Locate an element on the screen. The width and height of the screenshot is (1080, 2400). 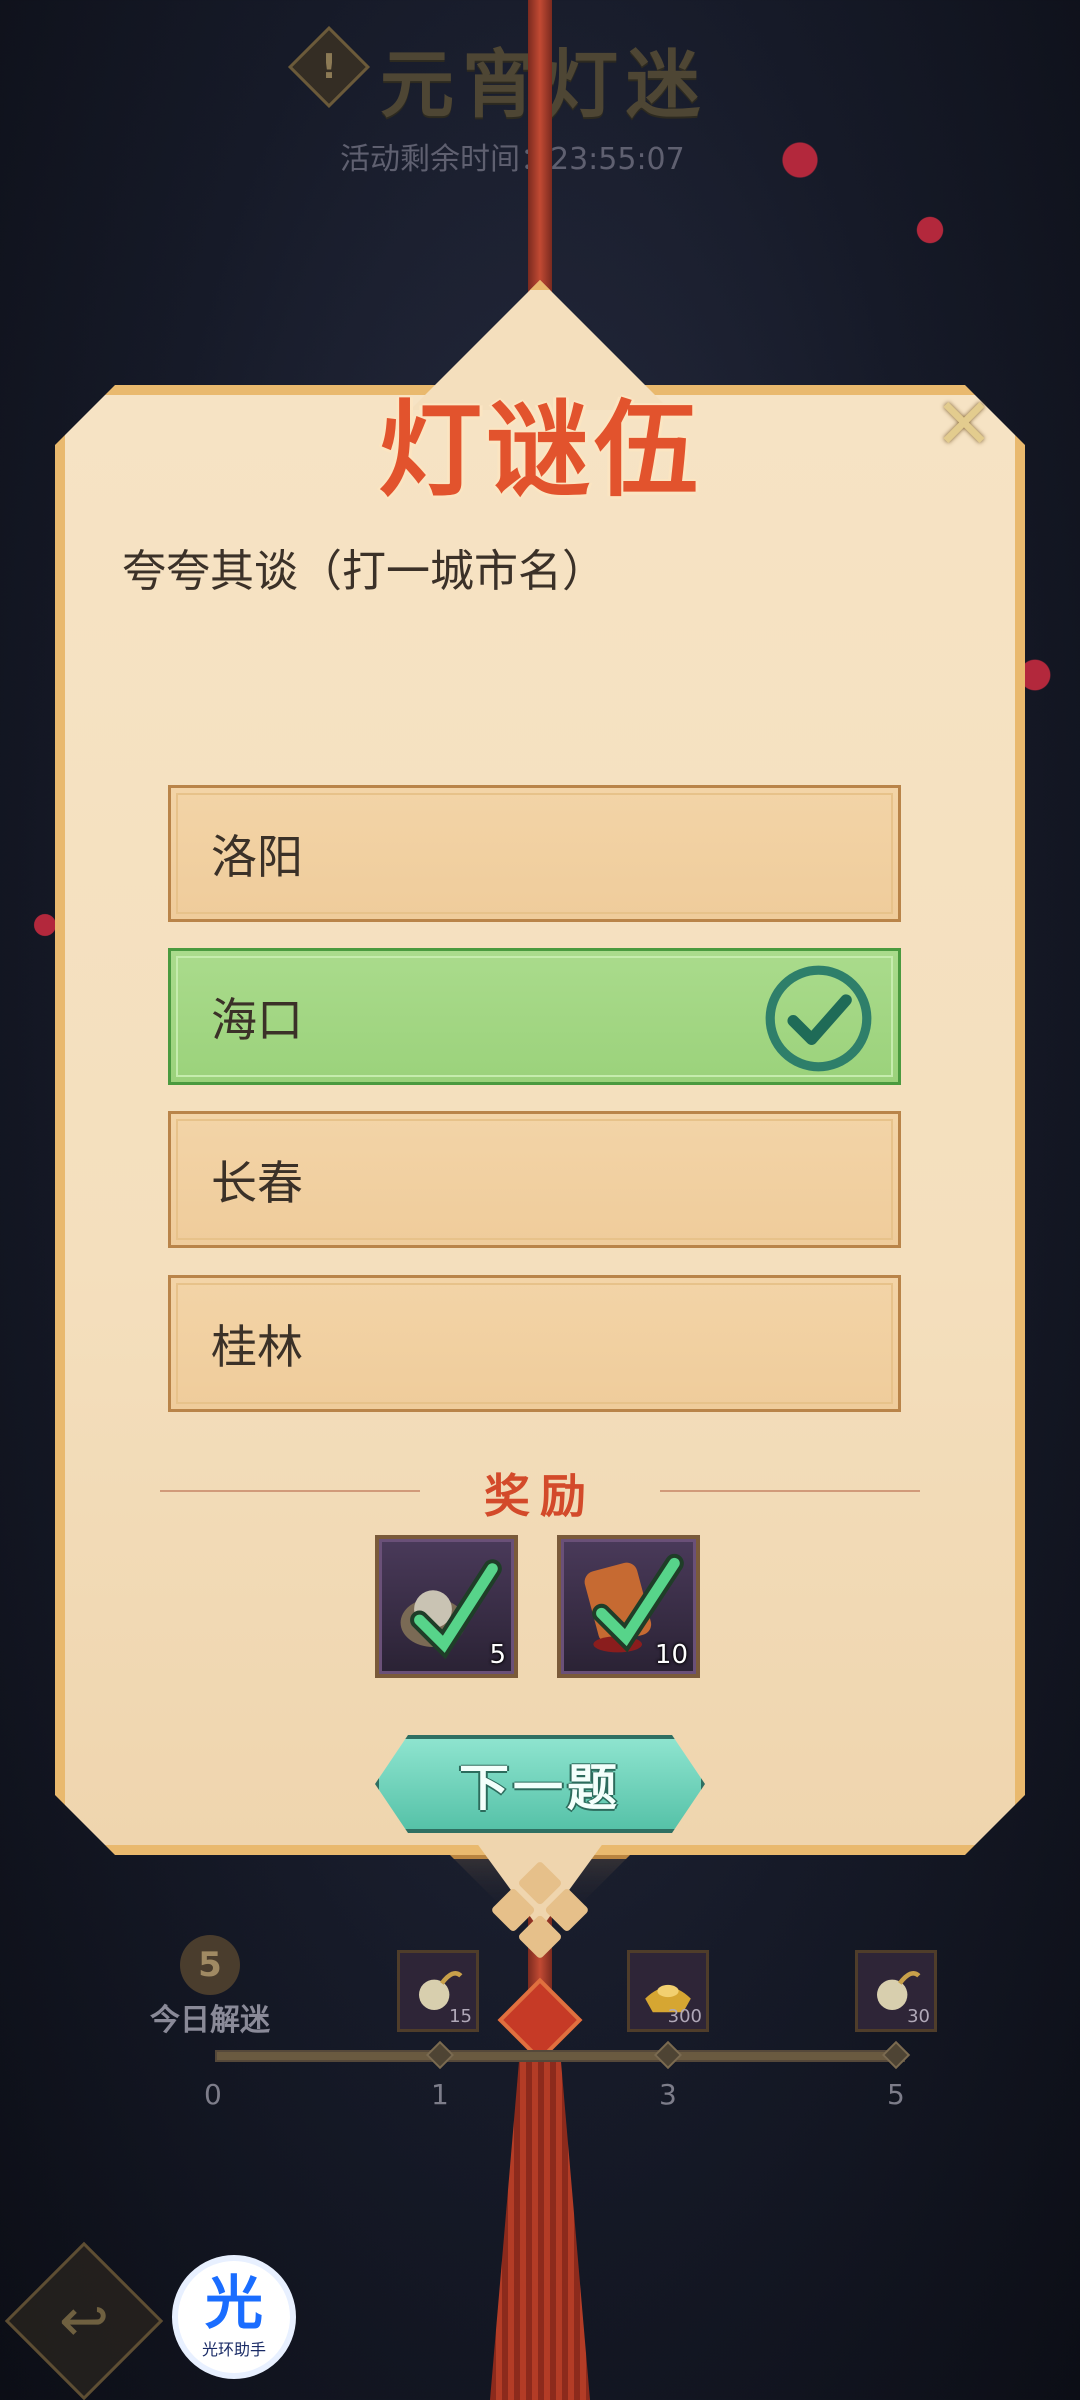
assistant-floating-button: 光 光环助手 is located at coordinates (234, 2317).